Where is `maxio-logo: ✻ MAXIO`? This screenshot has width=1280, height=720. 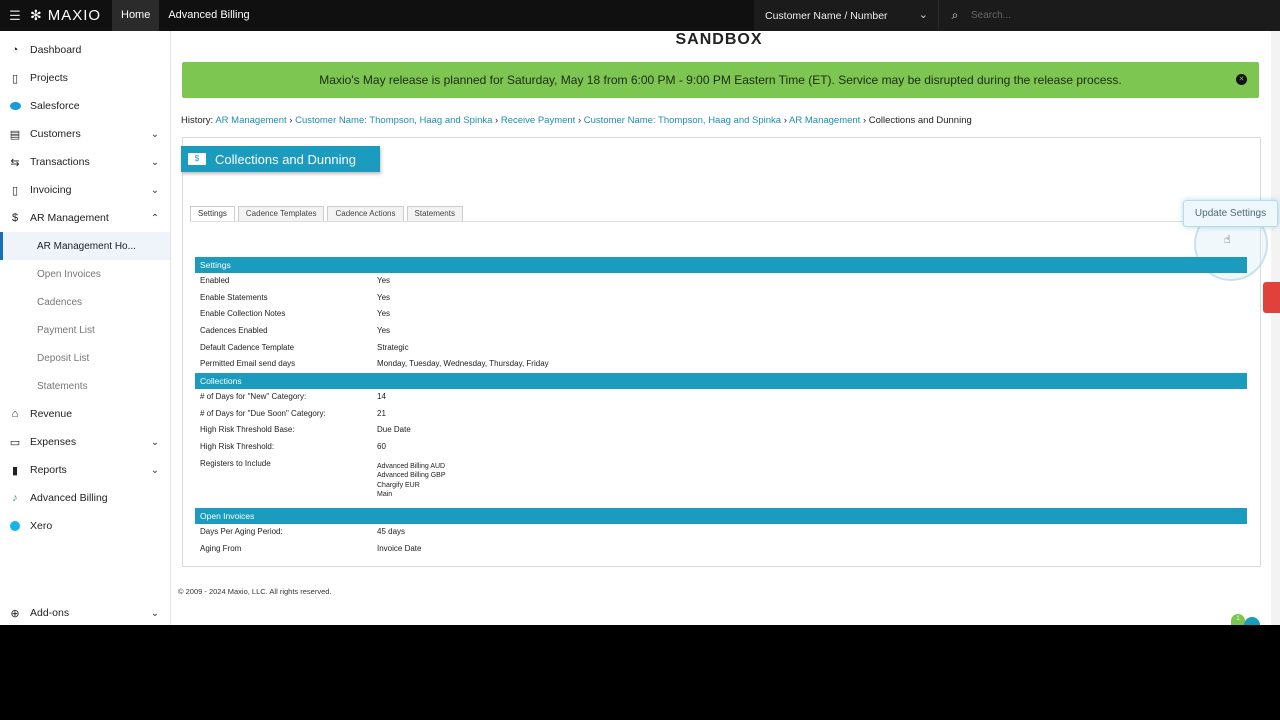 maxio-logo: ✻ MAXIO is located at coordinates (71, 15).